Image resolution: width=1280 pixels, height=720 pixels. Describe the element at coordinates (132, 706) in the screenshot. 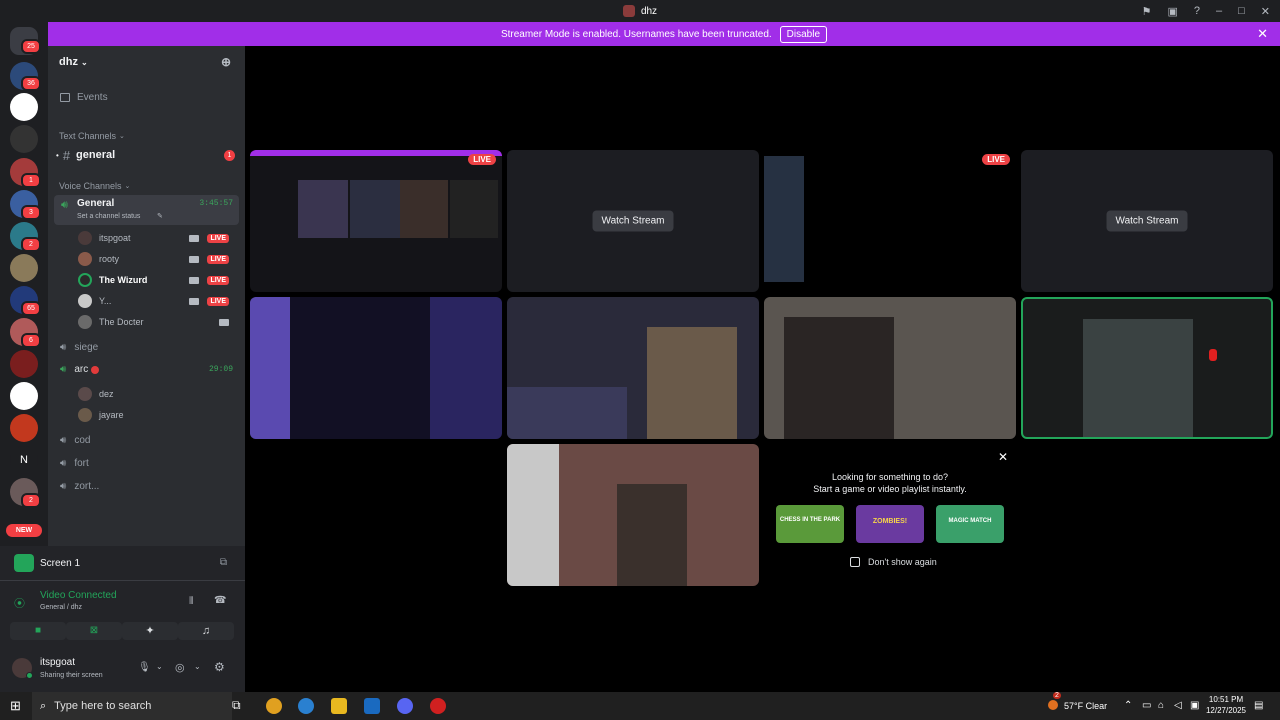

I see `taskbar-search: ⌕ Type here to search` at that location.